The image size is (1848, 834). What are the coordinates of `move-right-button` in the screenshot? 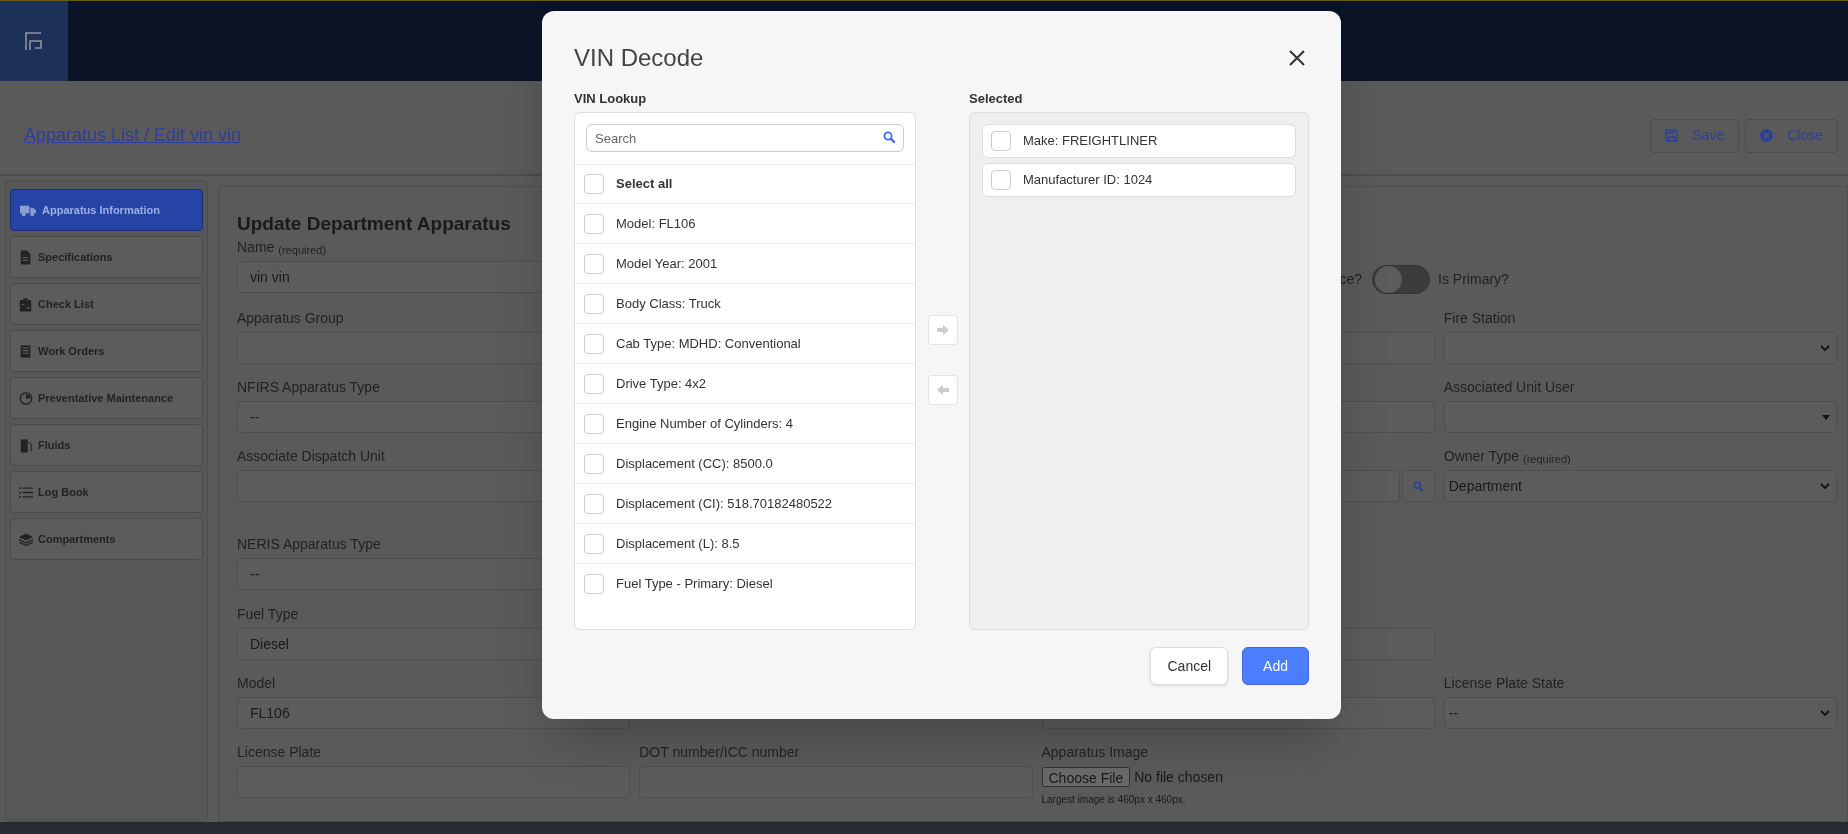 It's located at (942, 330).